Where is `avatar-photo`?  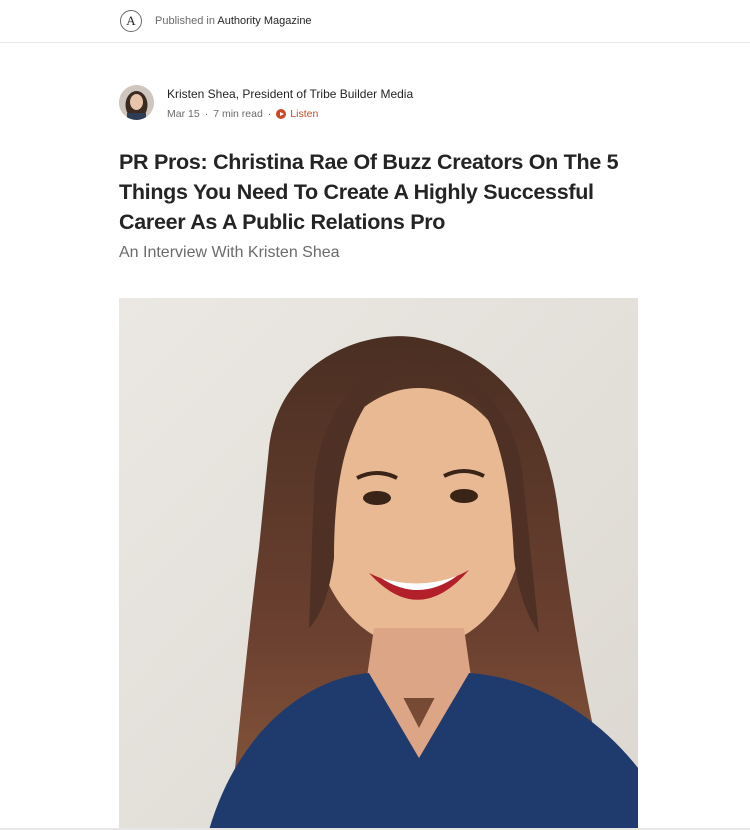
avatar-photo is located at coordinates (136, 102).